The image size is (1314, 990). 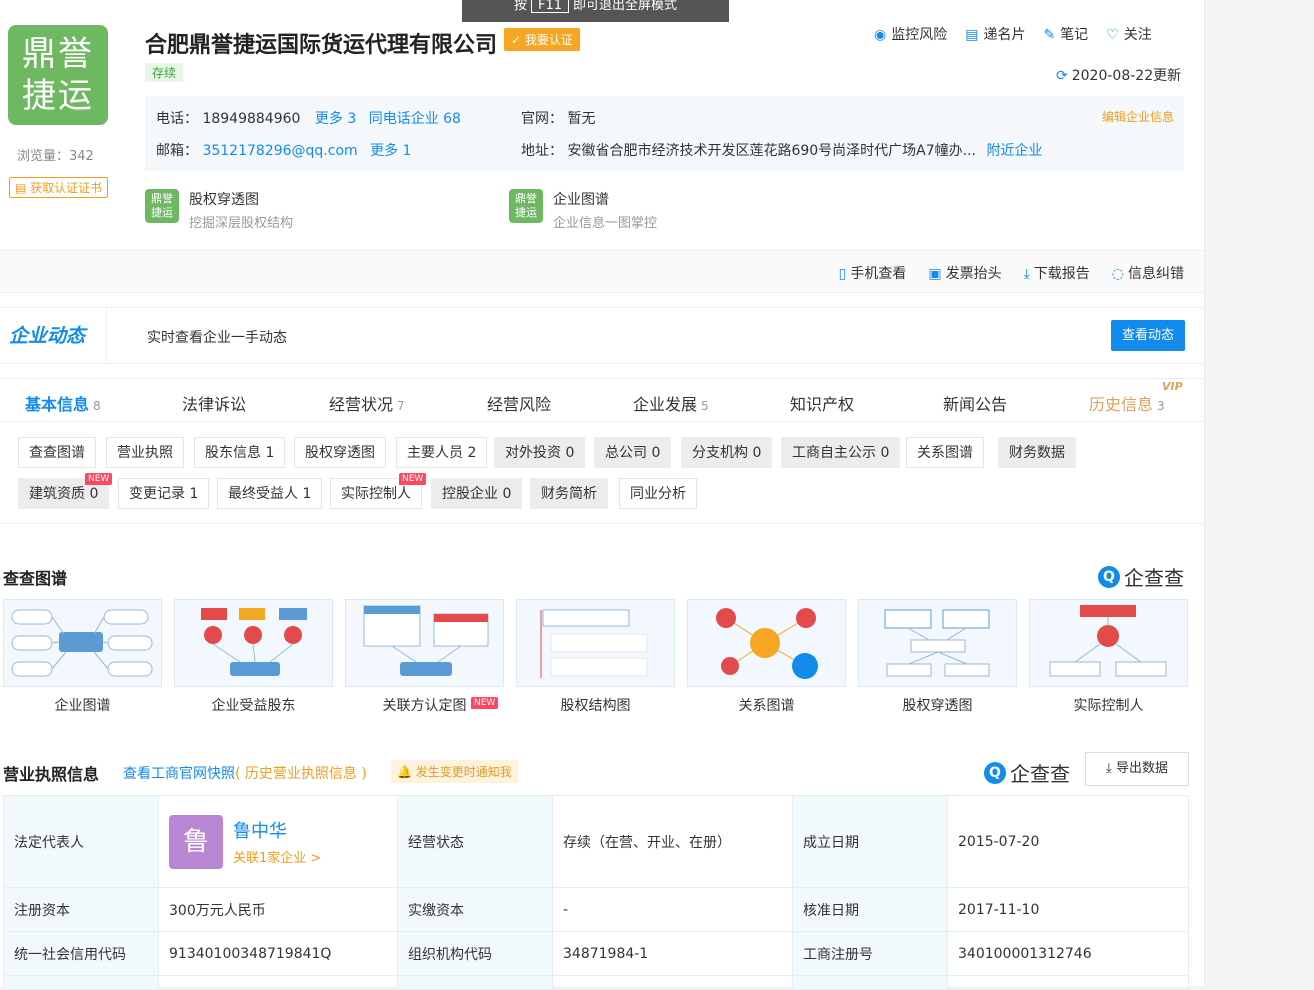 What do you see at coordinates (658, 493) in the screenshot?
I see `chip-industry-analysis: 同业分析` at bounding box center [658, 493].